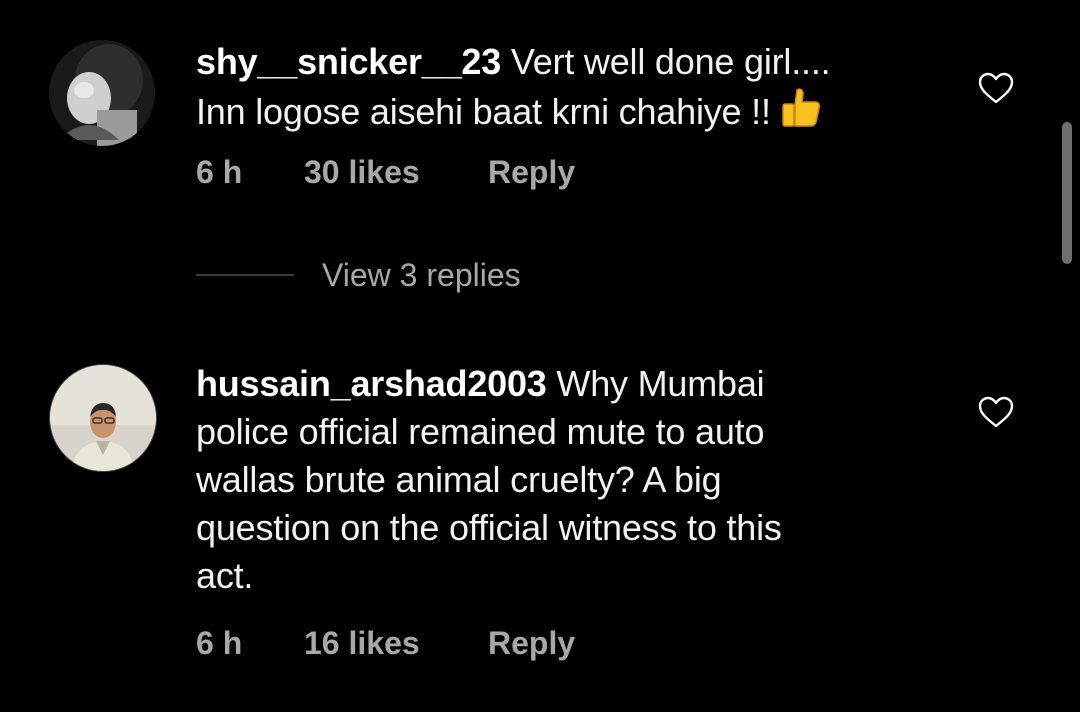 This screenshot has width=1080, height=712. I want to click on comment-body-line: act., so click(225, 575).